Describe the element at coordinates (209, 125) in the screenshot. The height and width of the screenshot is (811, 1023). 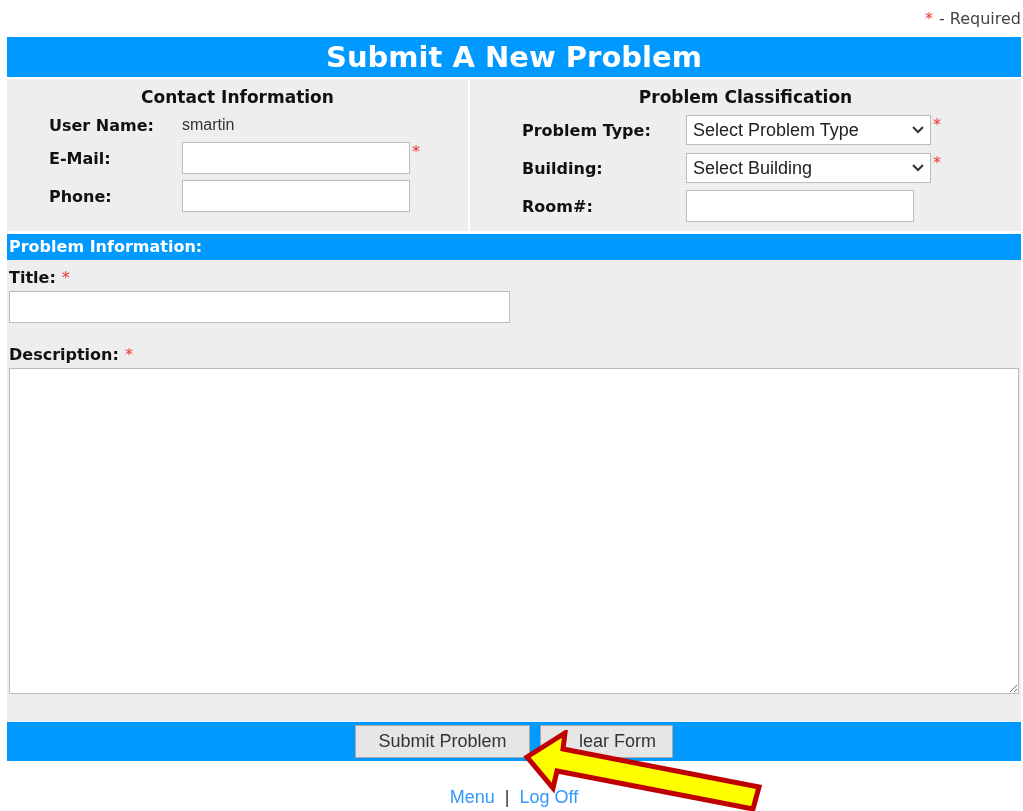
I see `user-name-value: smartin` at that location.